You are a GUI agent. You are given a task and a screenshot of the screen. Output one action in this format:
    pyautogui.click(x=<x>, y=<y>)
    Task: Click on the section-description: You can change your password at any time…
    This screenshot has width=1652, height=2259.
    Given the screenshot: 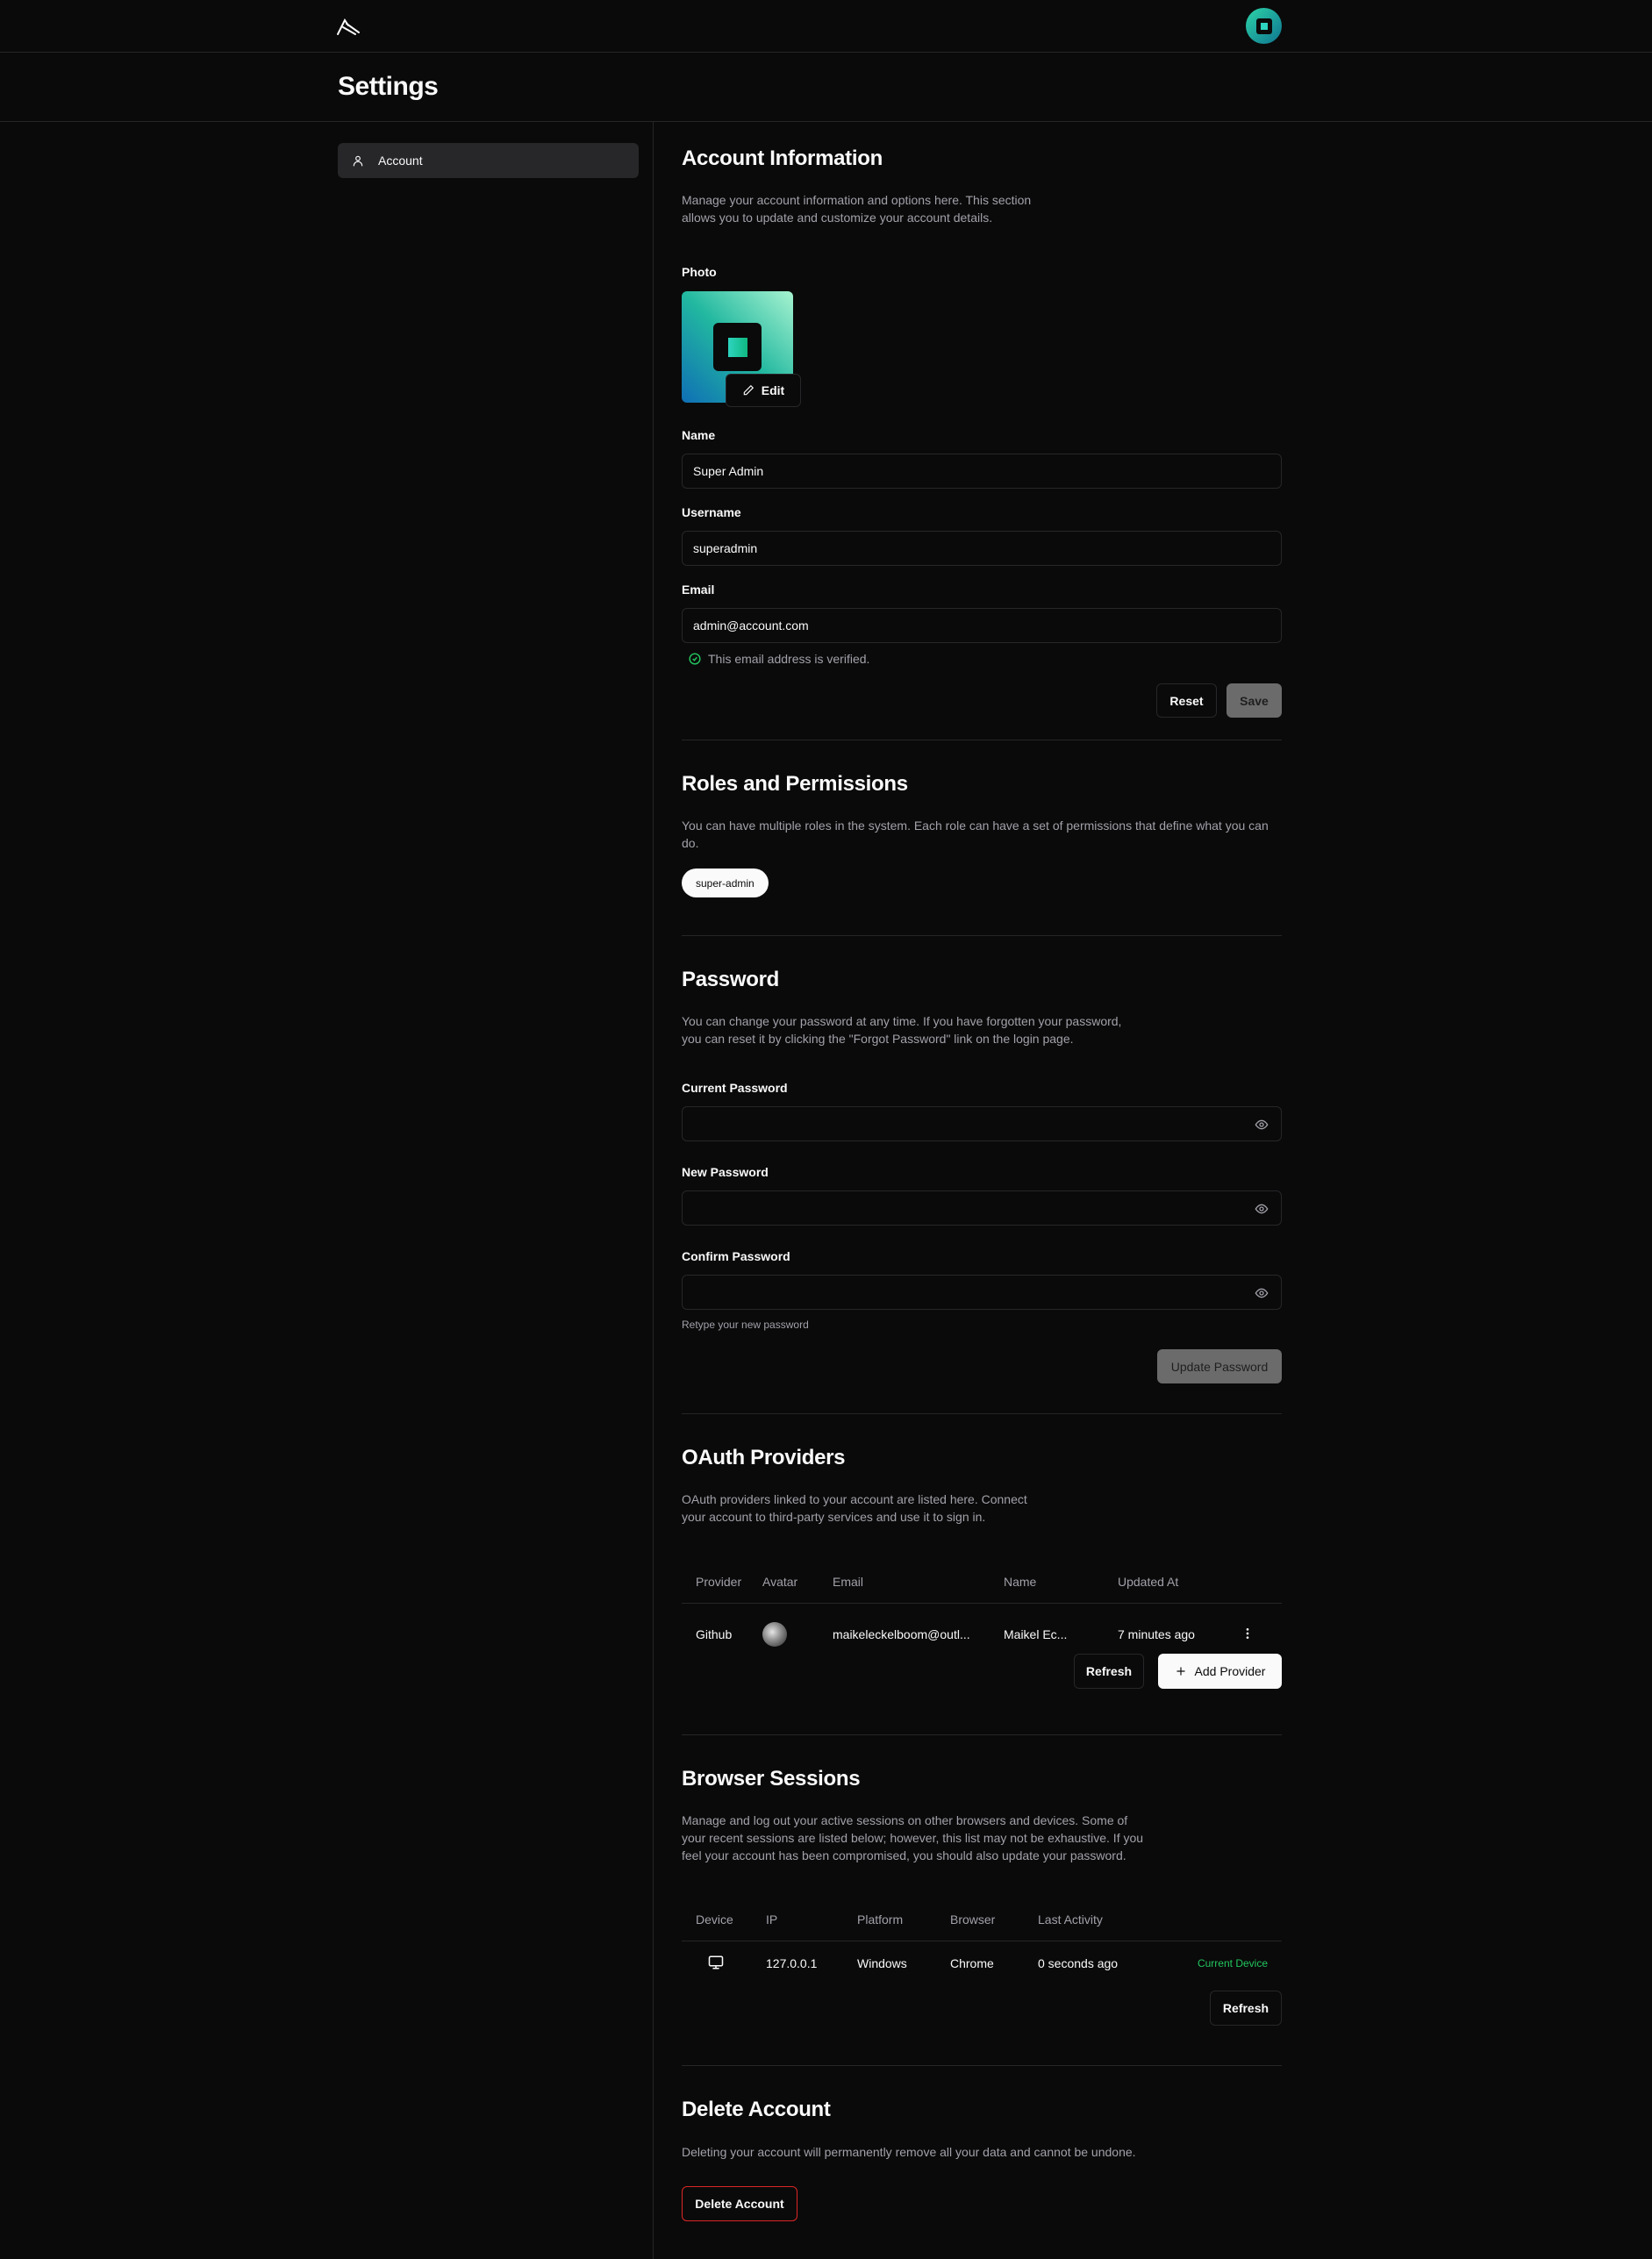 What is the action you would take?
    pyautogui.click(x=902, y=1030)
    